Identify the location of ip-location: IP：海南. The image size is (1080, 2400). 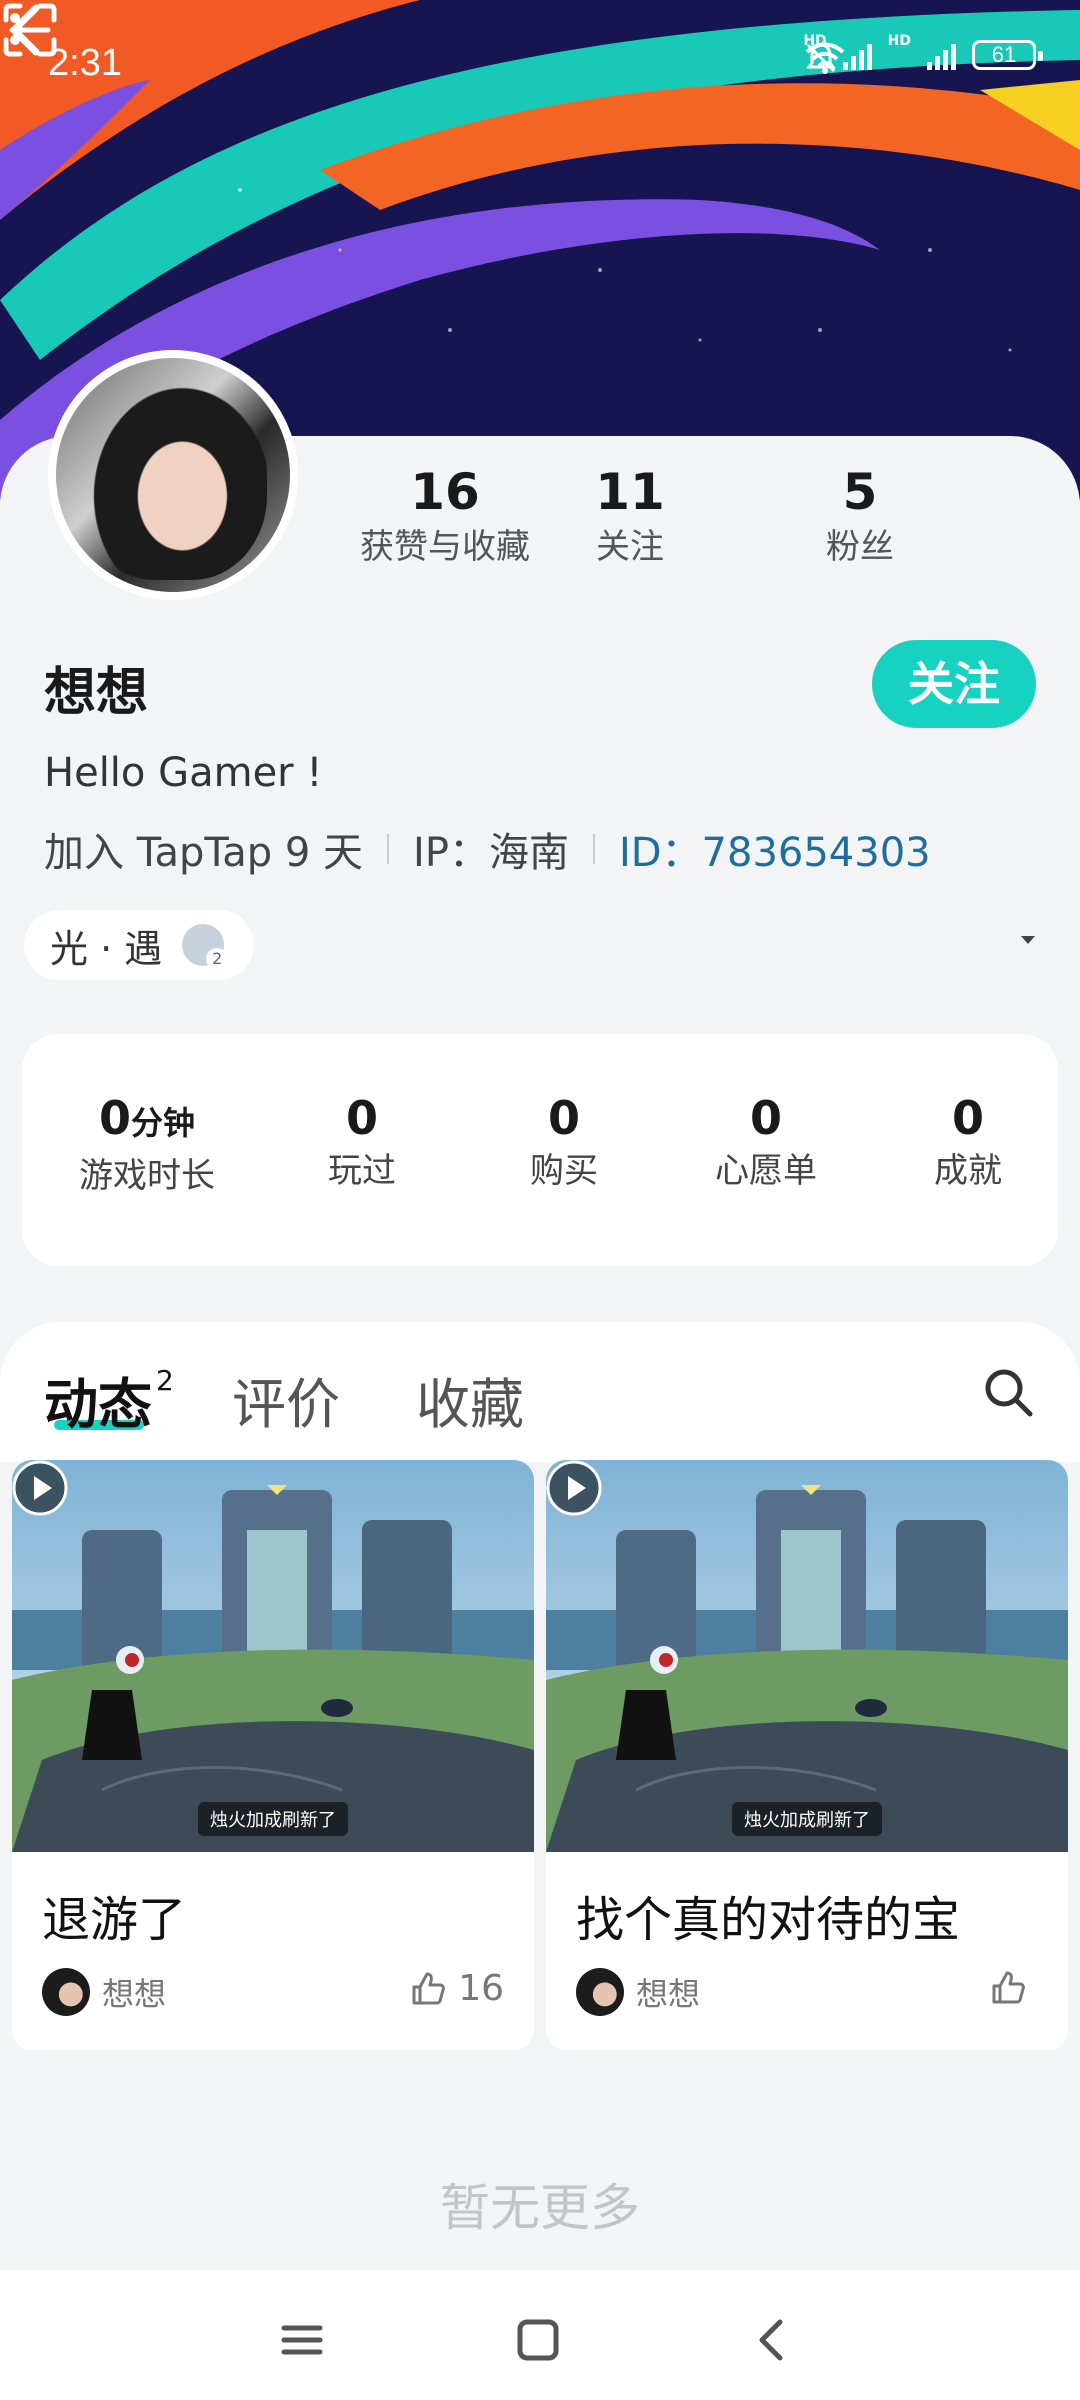
(491, 853).